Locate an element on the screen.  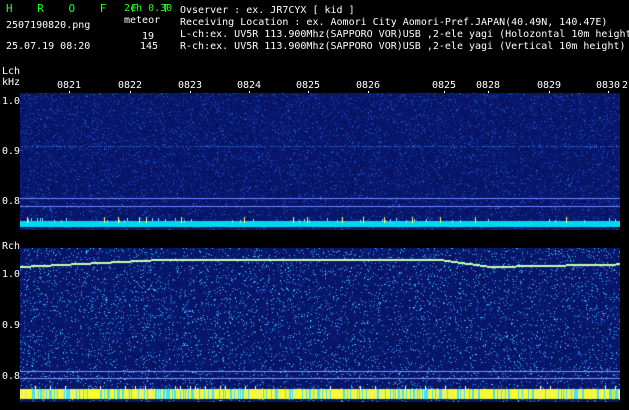
lch-tick-0-9: 0.9 is located at coordinates (11, 151).